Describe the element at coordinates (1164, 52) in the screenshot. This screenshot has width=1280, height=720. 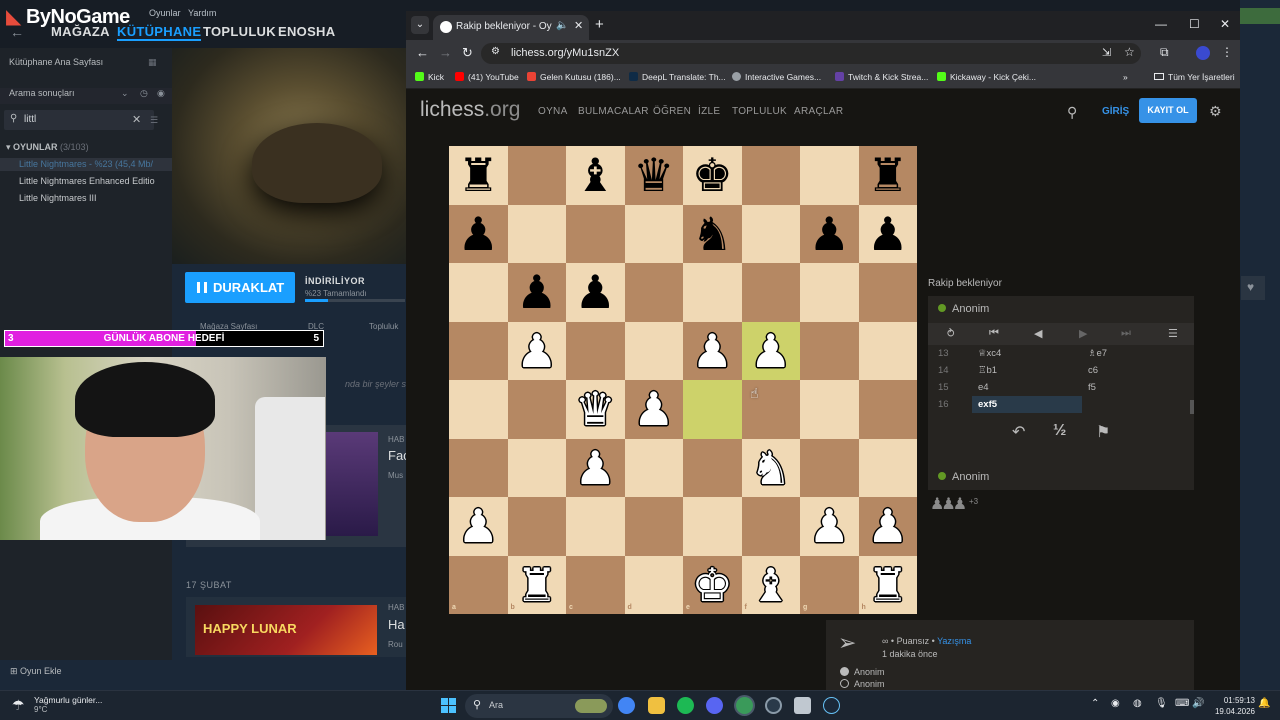
I see `extensions-icon: ⧉` at that location.